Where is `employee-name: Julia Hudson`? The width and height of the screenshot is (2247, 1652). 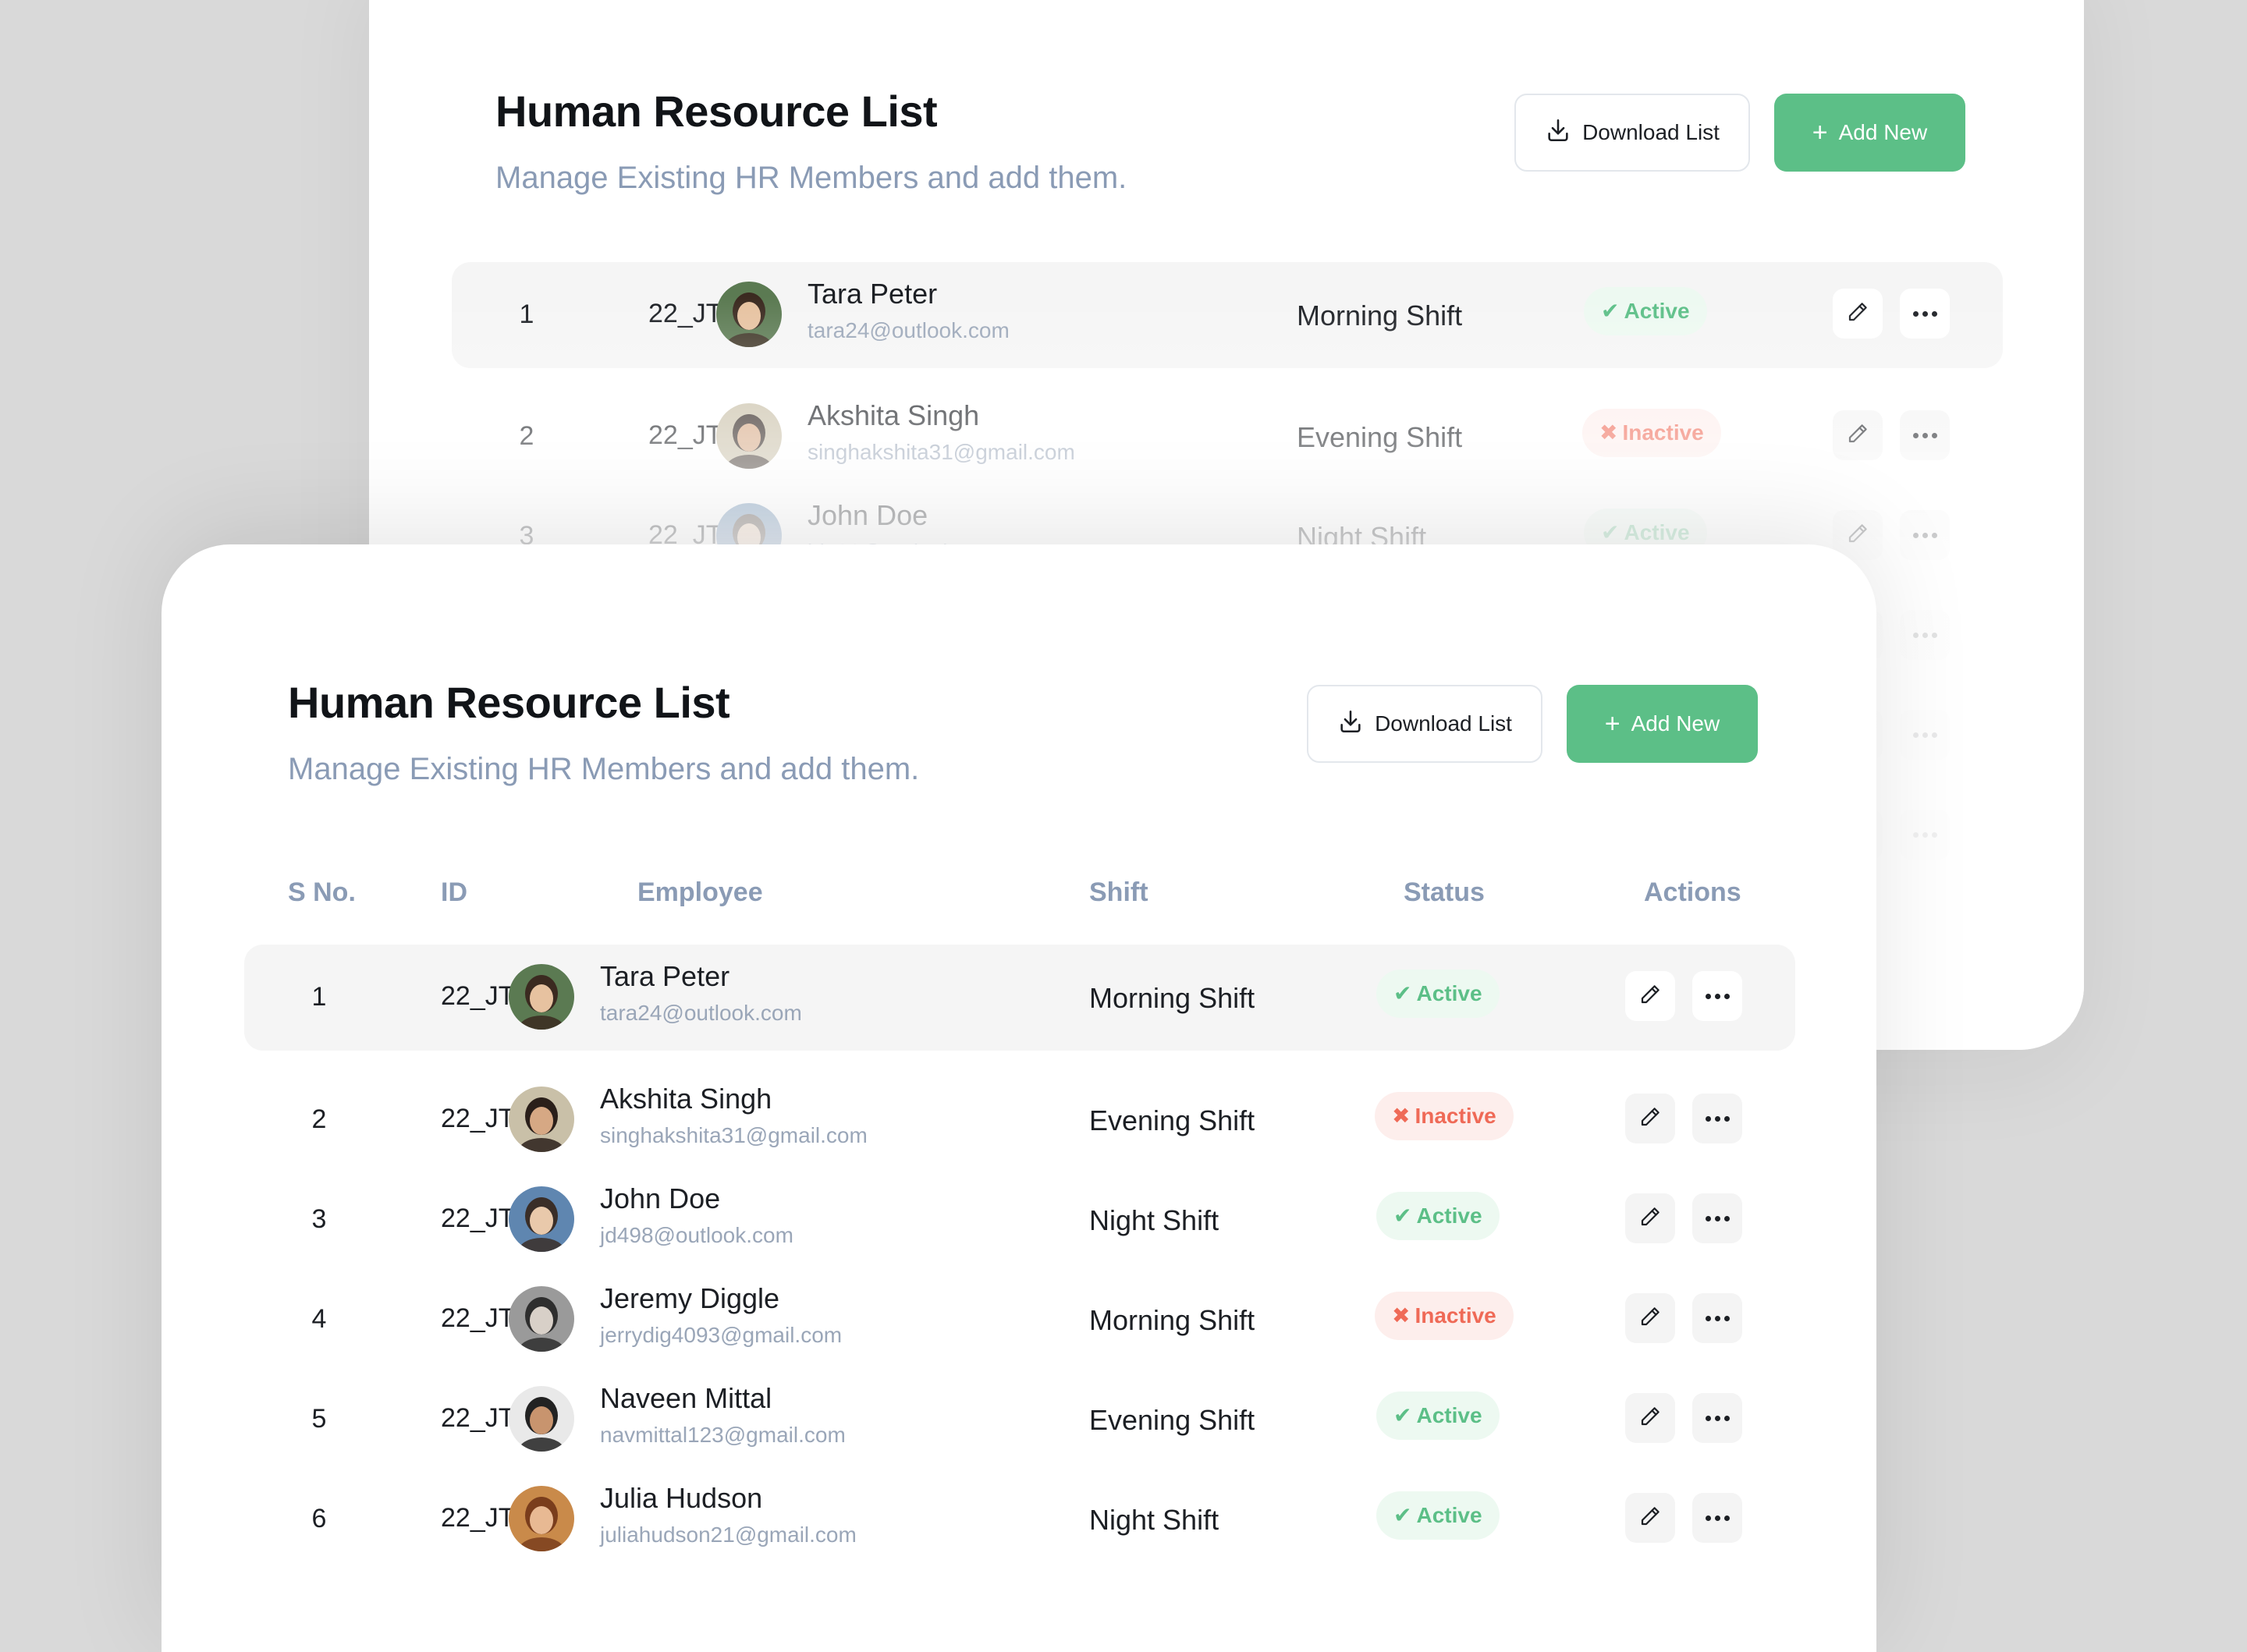
employee-name: Julia Hudson is located at coordinates (681, 1498).